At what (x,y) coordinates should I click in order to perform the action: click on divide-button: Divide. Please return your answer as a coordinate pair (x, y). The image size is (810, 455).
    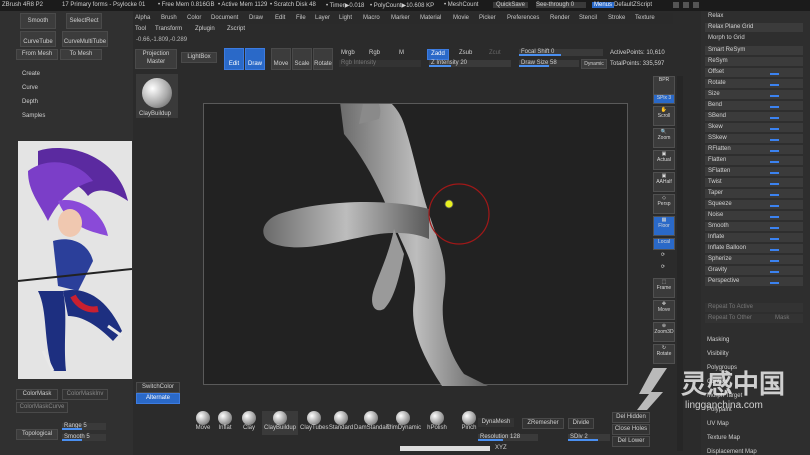
    Looking at the image, I should click on (581, 423).